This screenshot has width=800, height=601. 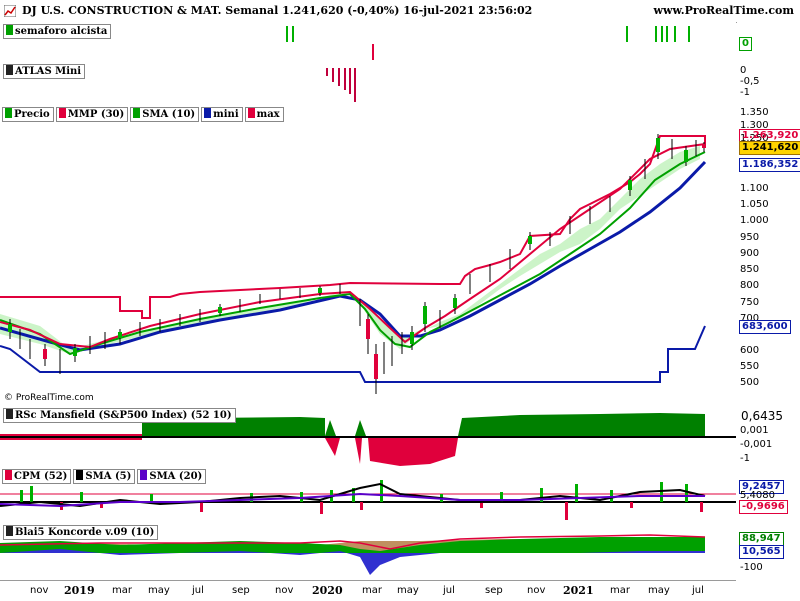 I want to click on mini-value: 683,600, so click(x=765, y=327).